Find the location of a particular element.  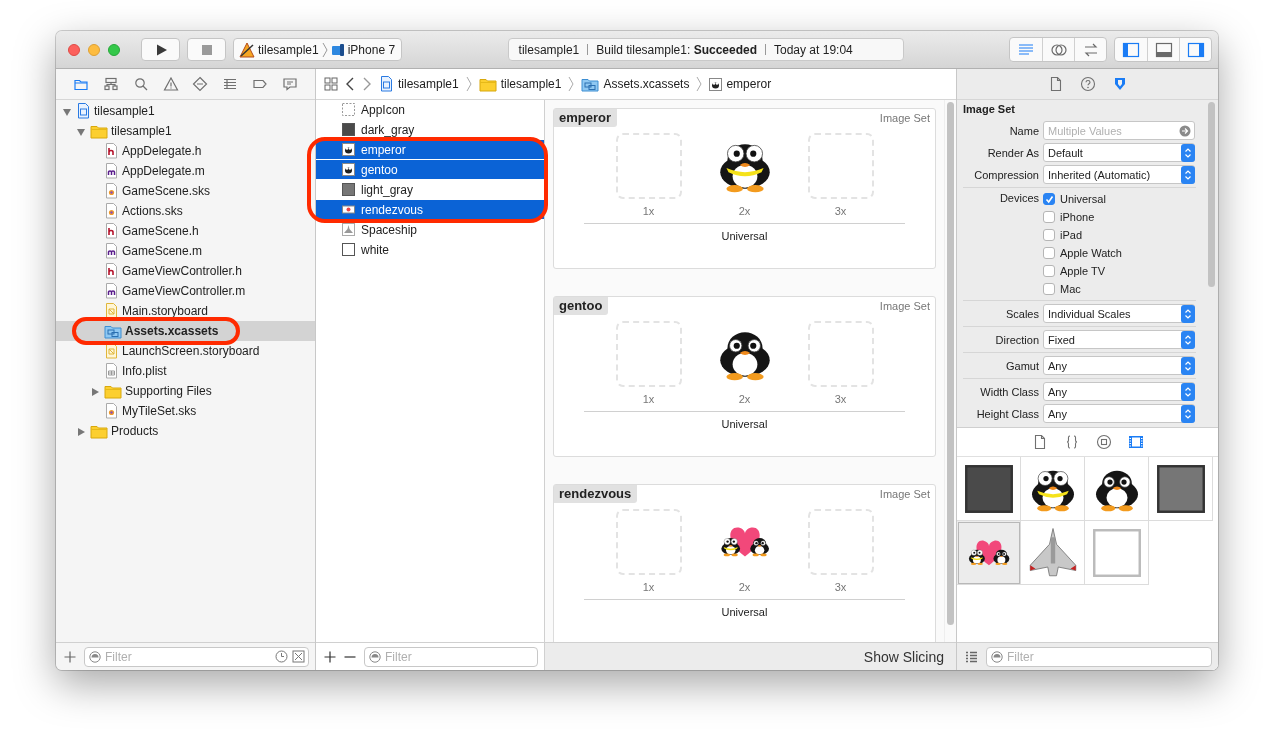

object-icon is located at coordinates (1103, 442).